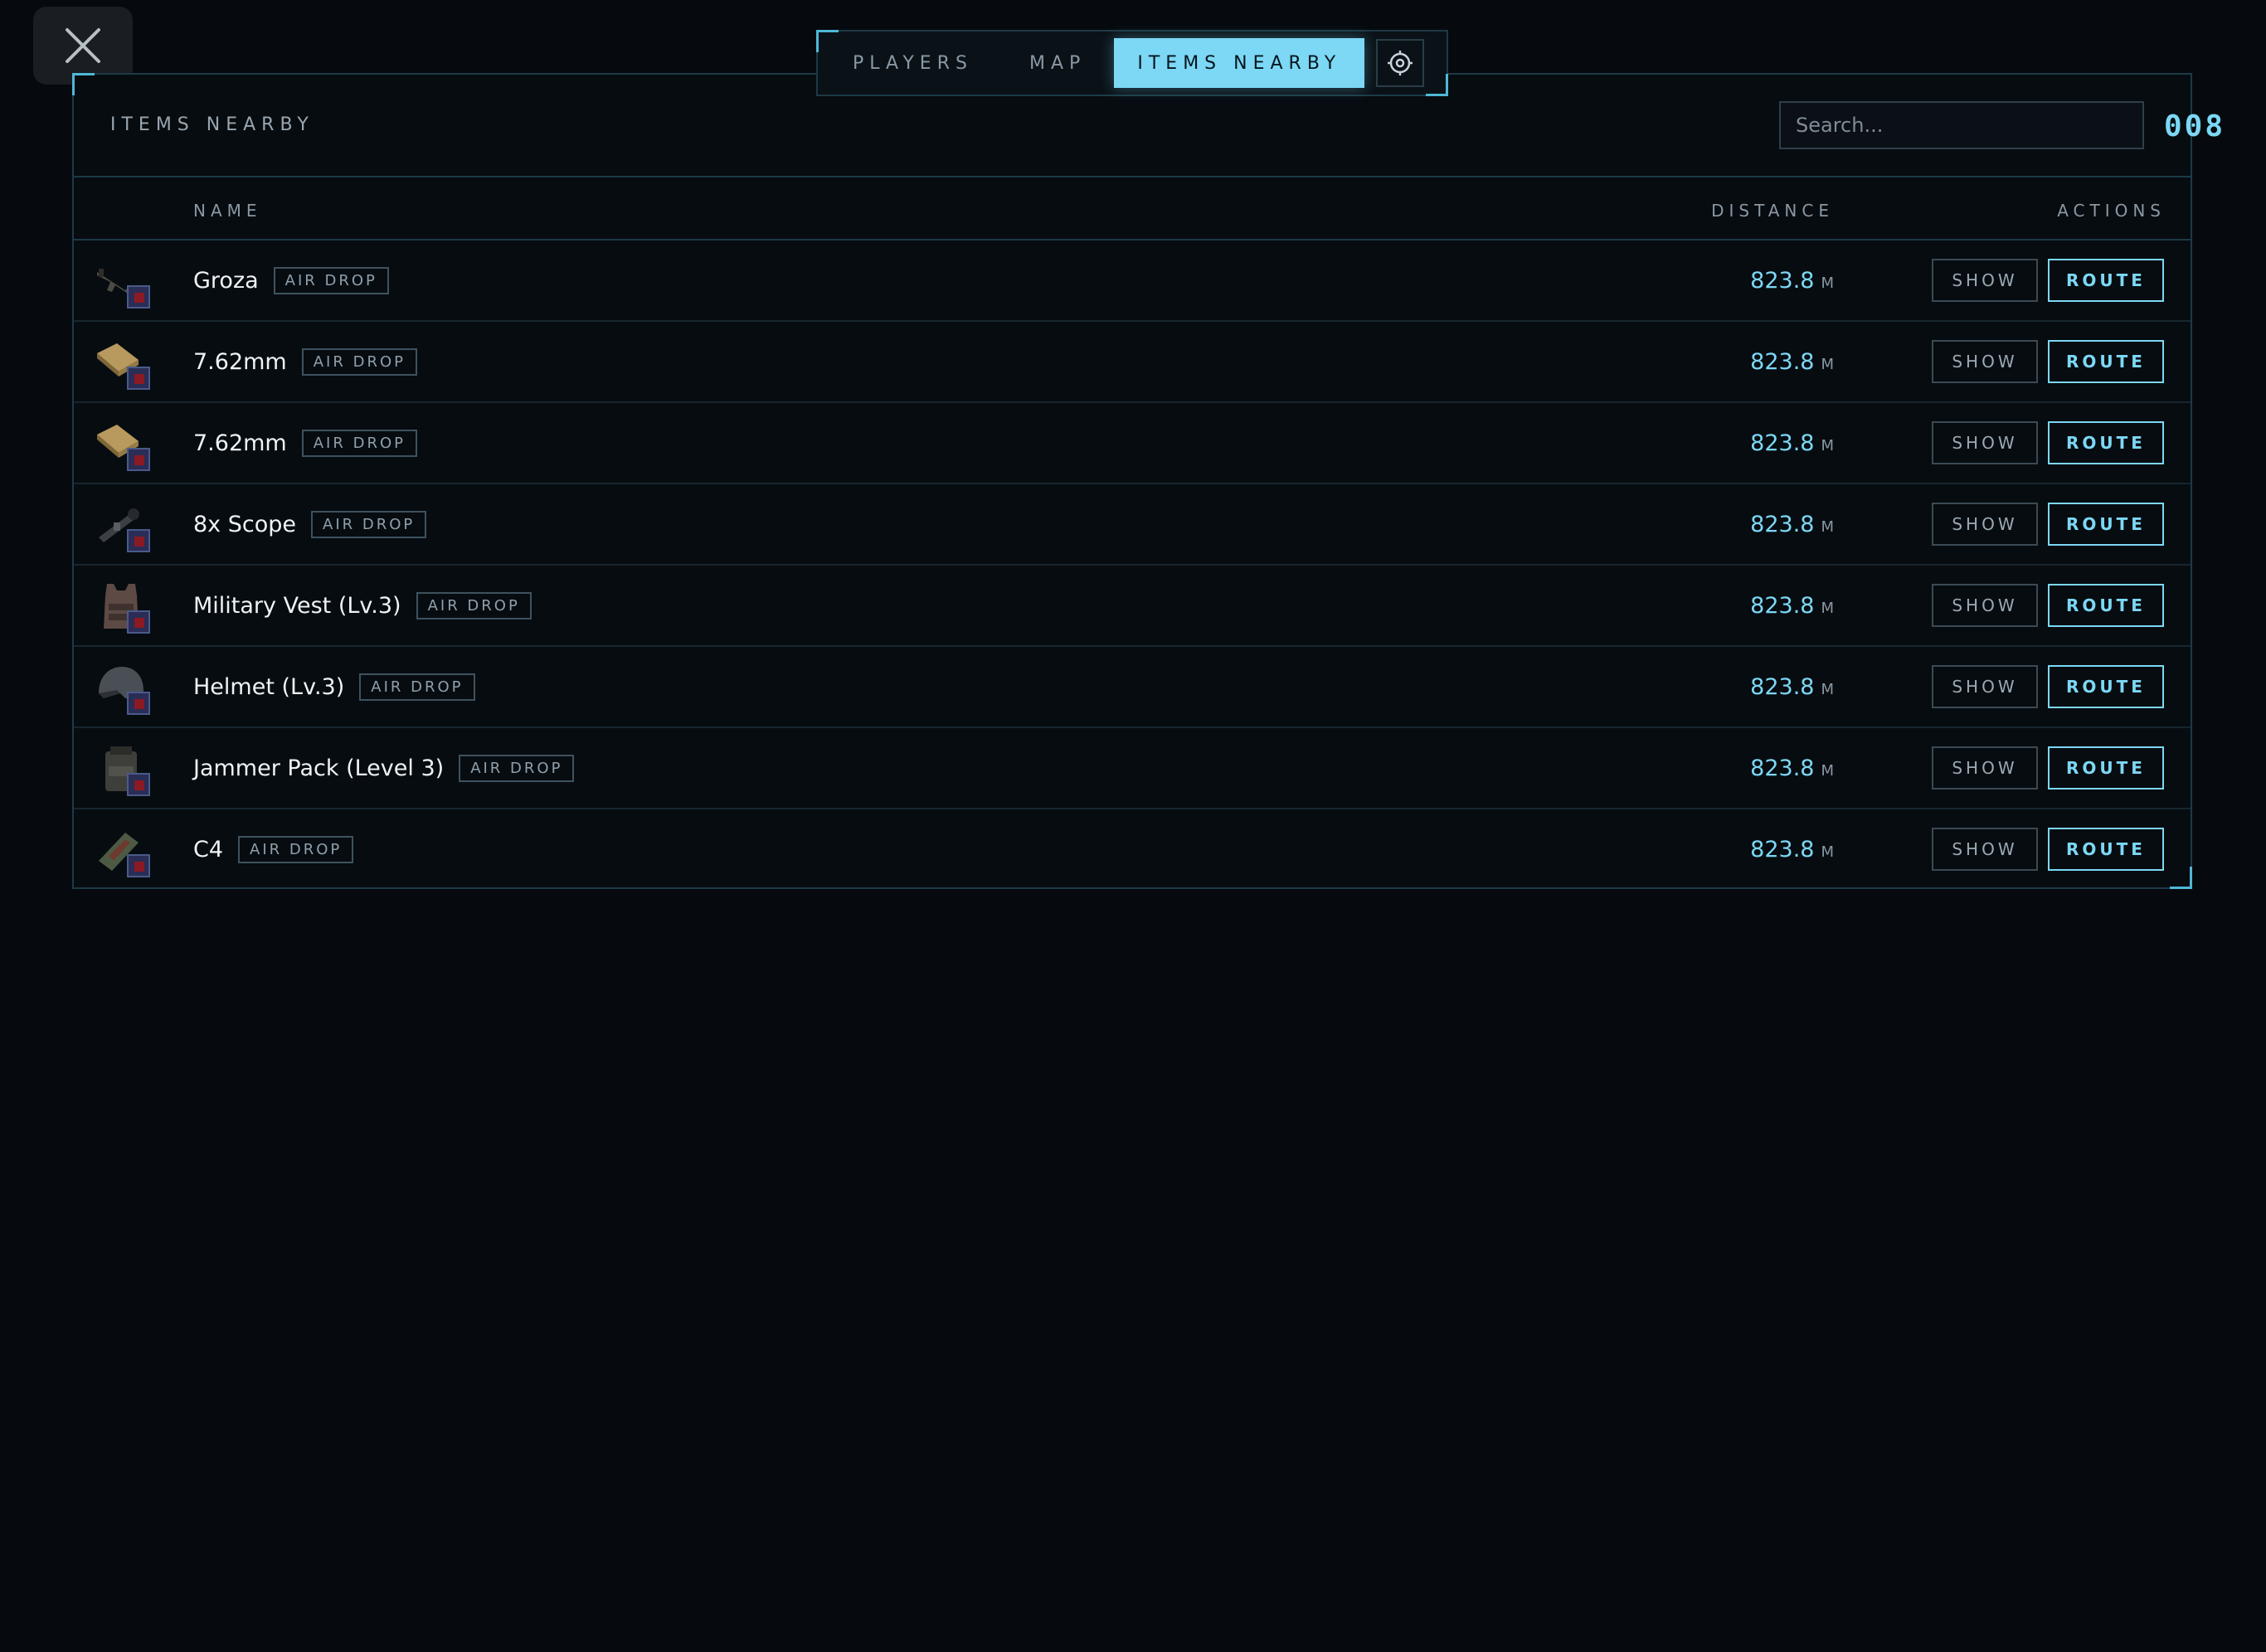 Image resolution: width=2266 pixels, height=1652 pixels. What do you see at coordinates (121, 687) in the screenshot?
I see `helmet-icon` at bounding box center [121, 687].